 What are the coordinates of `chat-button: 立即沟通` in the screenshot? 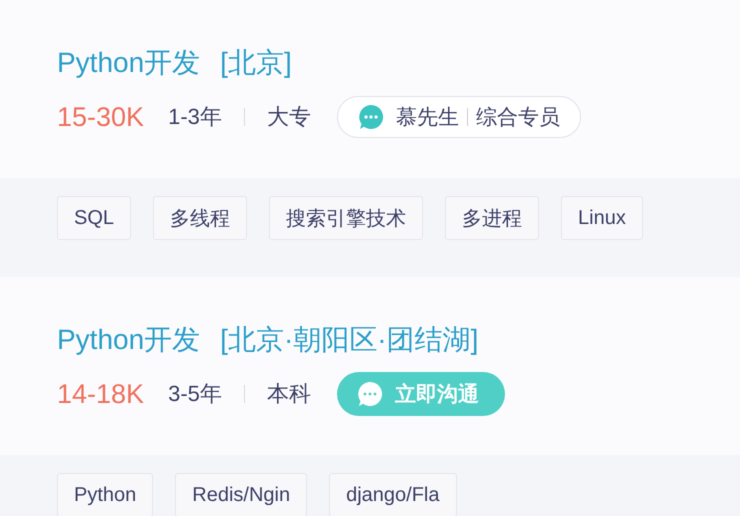 It's located at (420, 394).